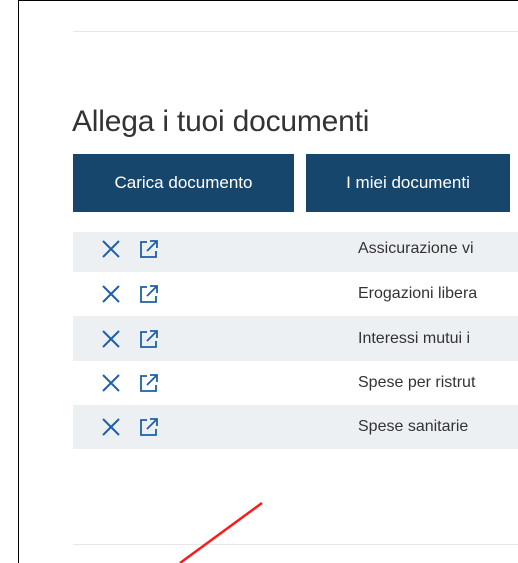 This screenshot has width=518, height=563. Describe the element at coordinates (221, 532) in the screenshot. I see `annotation-arrow-line` at that location.